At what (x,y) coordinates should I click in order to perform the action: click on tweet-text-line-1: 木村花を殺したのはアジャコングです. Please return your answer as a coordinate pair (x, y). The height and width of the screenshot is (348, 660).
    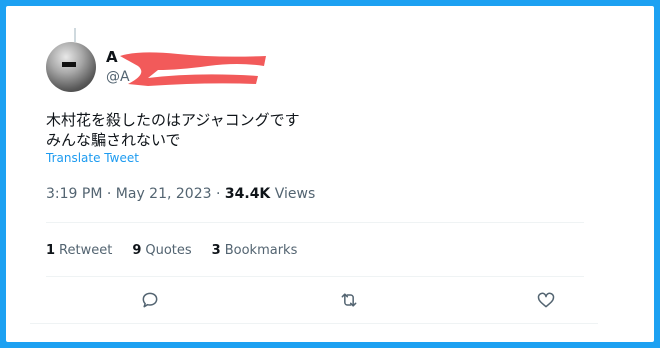
    Looking at the image, I should click on (173, 120).